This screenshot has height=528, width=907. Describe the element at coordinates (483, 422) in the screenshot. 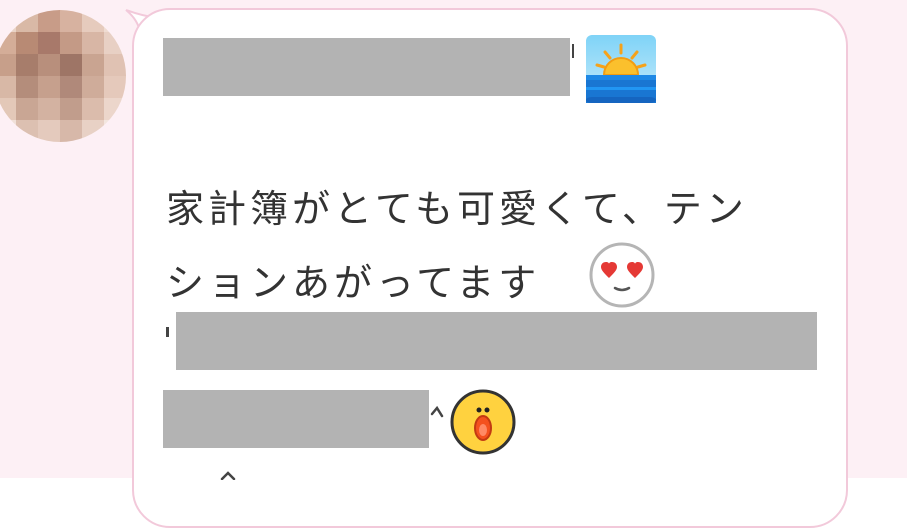

I see `sally-surprised-emoji-icon` at that location.